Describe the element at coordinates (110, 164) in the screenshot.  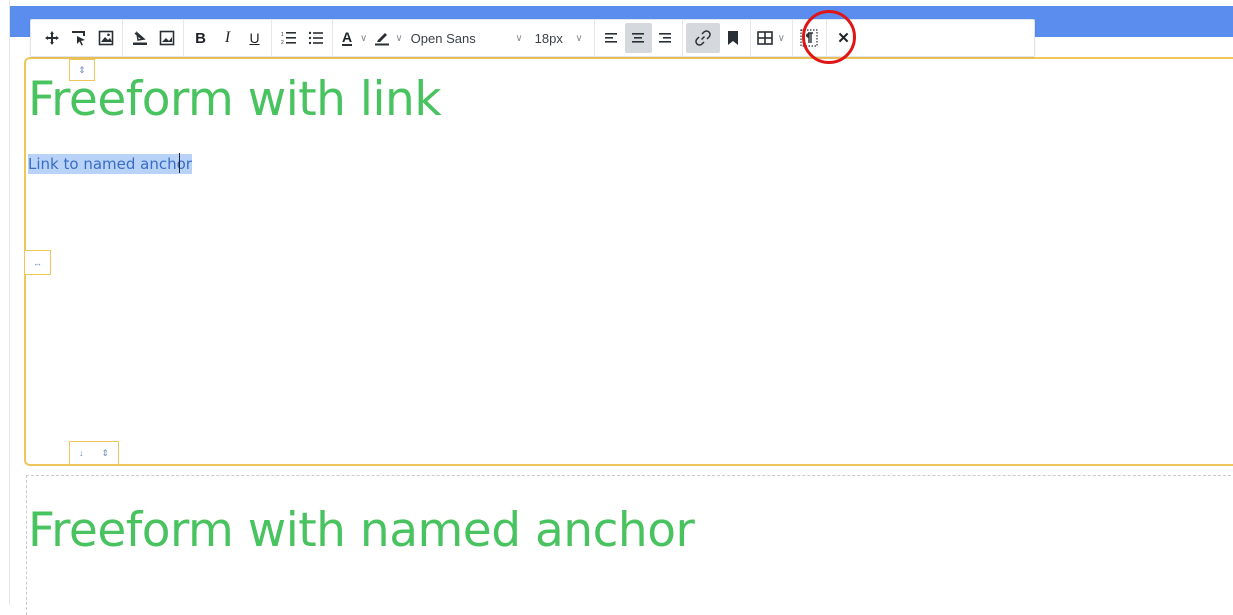
I see `selected-link-text: Link to named anchor` at that location.